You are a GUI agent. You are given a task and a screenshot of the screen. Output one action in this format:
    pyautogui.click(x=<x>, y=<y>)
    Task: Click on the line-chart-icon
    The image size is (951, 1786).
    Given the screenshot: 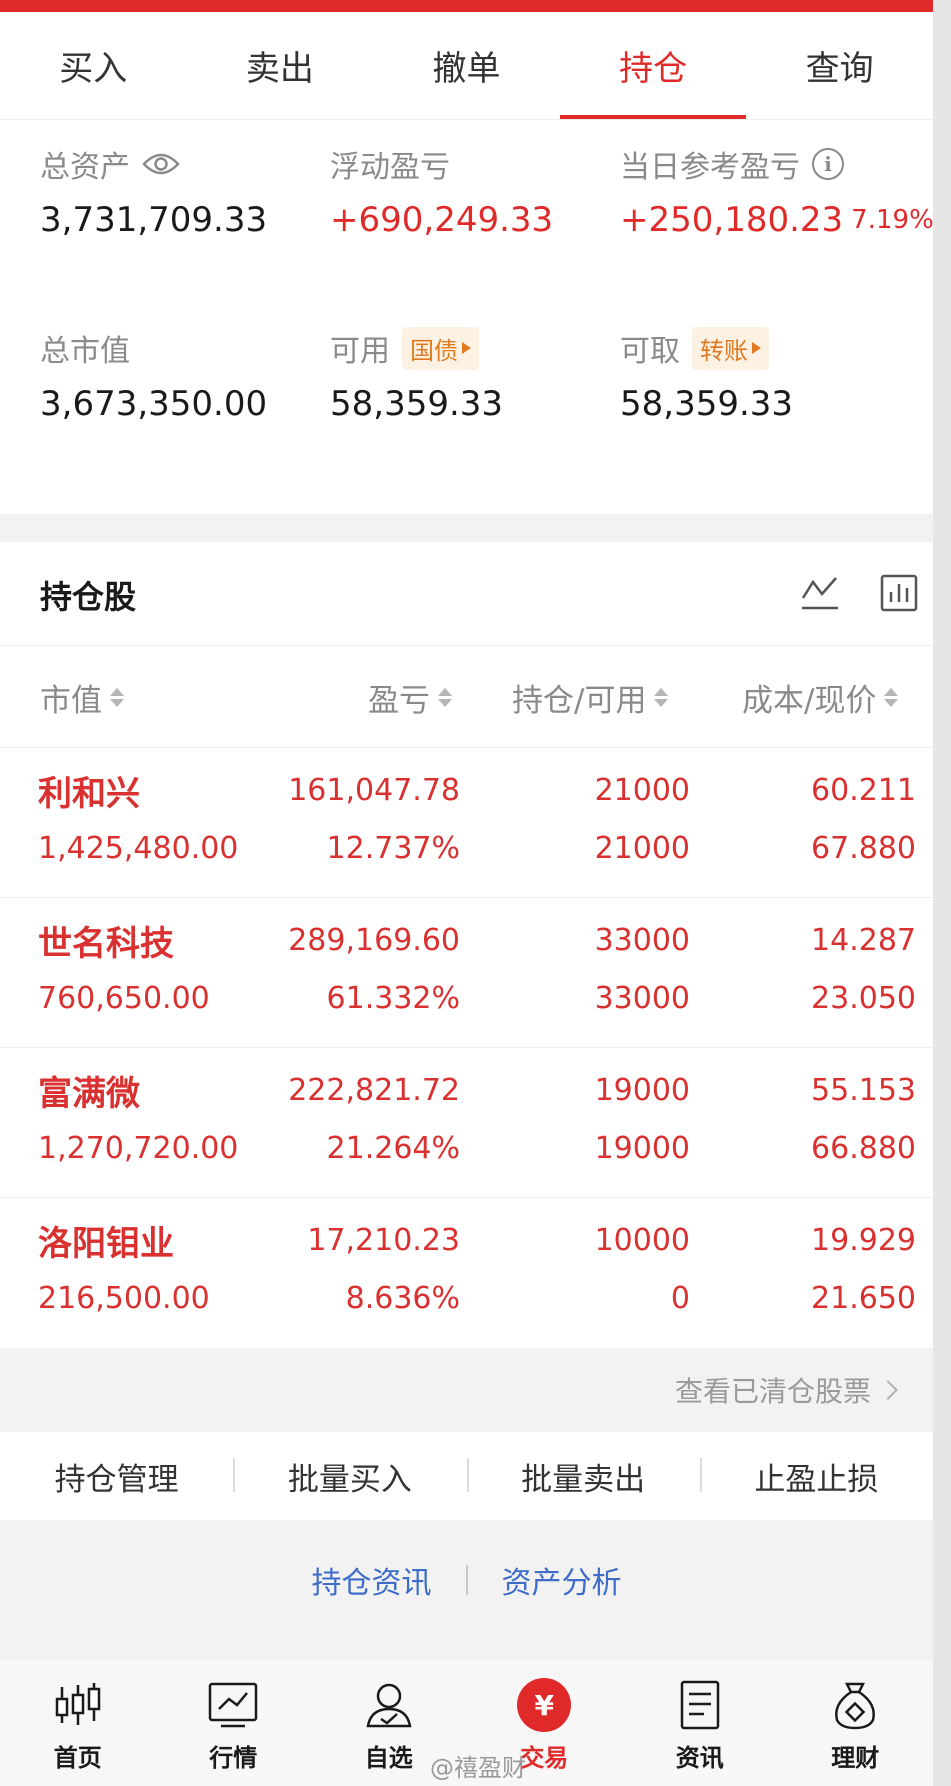 What is the action you would take?
    pyautogui.click(x=820, y=592)
    